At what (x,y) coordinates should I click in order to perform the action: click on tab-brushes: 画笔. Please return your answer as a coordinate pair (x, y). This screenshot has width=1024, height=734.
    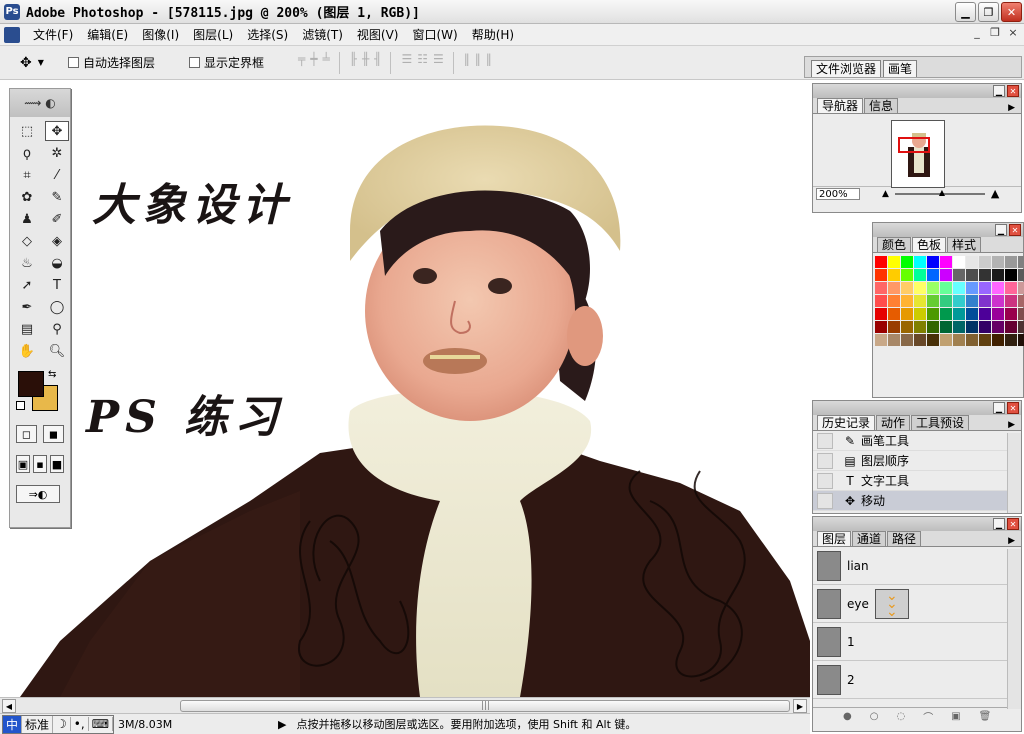
    Looking at the image, I should click on (900, 68).